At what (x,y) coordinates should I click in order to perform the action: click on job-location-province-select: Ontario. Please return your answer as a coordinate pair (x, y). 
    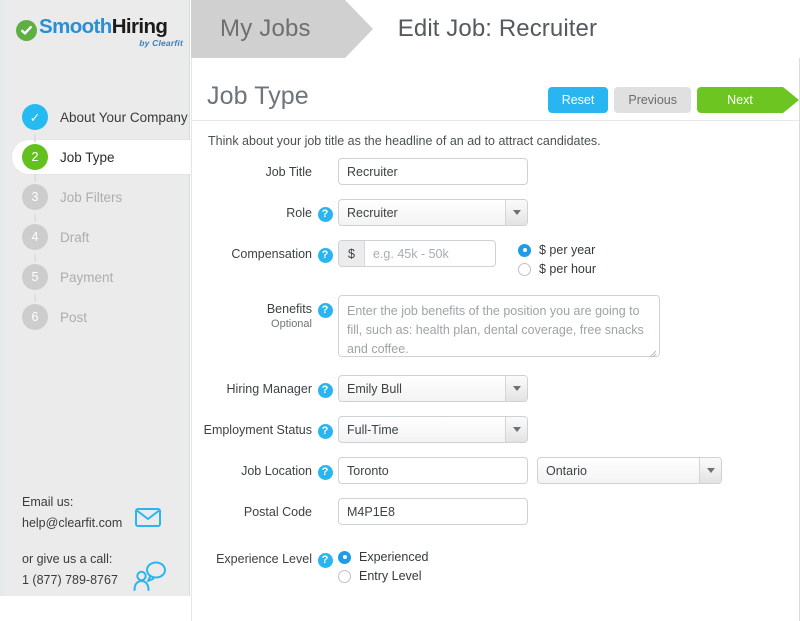
    Looking at the image, I should click on (629, 470).